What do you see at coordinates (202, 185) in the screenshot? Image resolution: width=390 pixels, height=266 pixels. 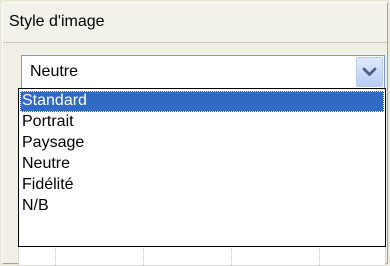 I see `dropdown-item-fidelite: Fidélité` at bounding box center [202, 185].